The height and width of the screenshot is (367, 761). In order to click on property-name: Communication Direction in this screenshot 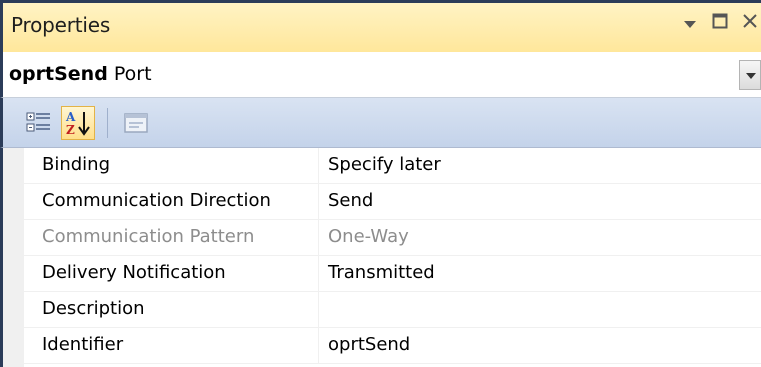, I will do `click(171, 202)`.